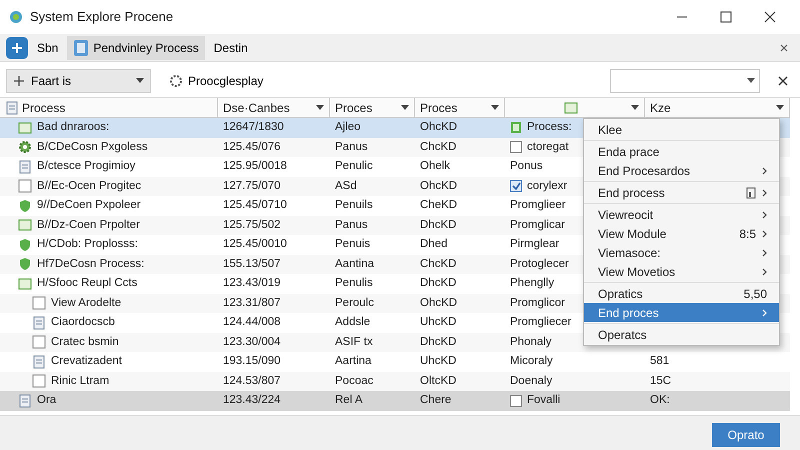 The width and height of the screenshot is (800, 450). What do you see at coordinates (438, 381) in the screenshot?
I see `table-cell-text: OltcKD` at bounding box center [438, 381].